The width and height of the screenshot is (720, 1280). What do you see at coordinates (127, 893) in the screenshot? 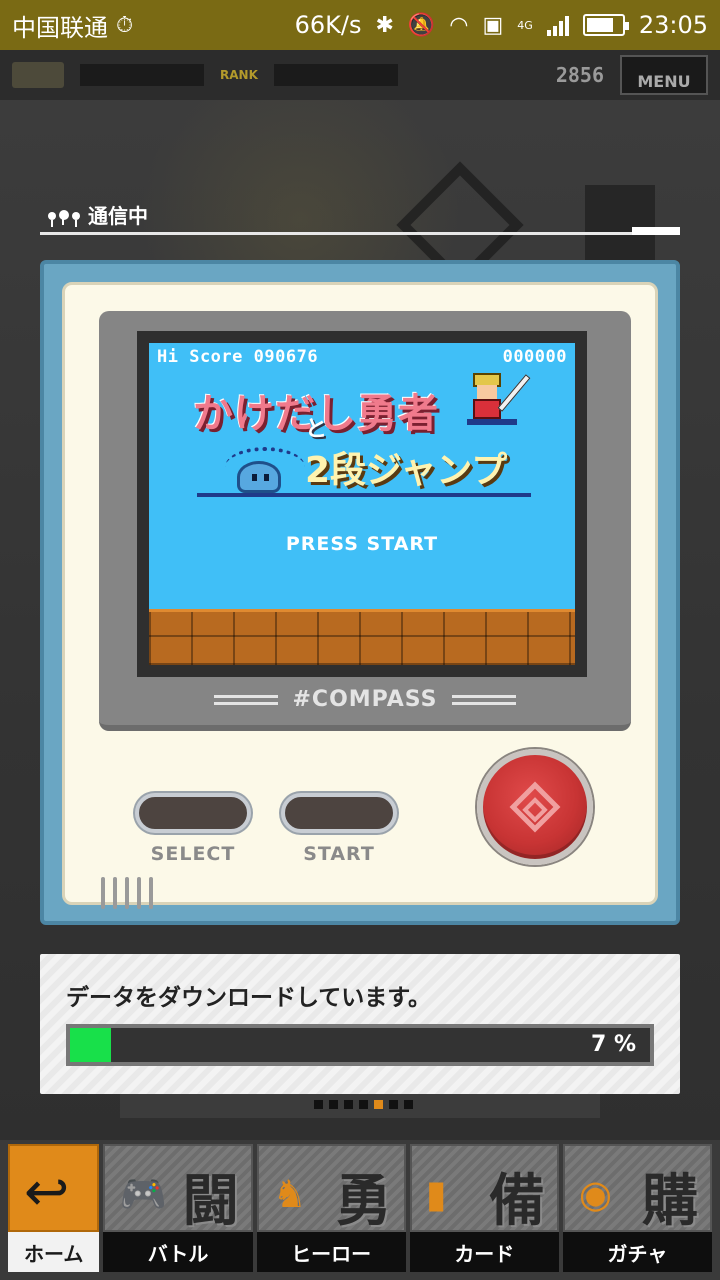
I see `speaker-grill` at bounding box center [127, 893].